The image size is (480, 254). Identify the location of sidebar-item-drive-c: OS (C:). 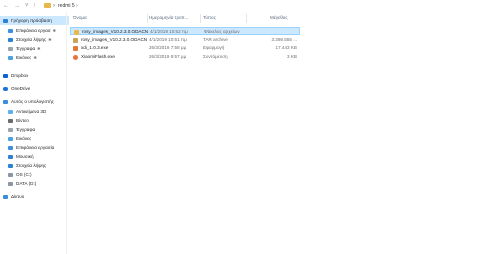
(37, 174).